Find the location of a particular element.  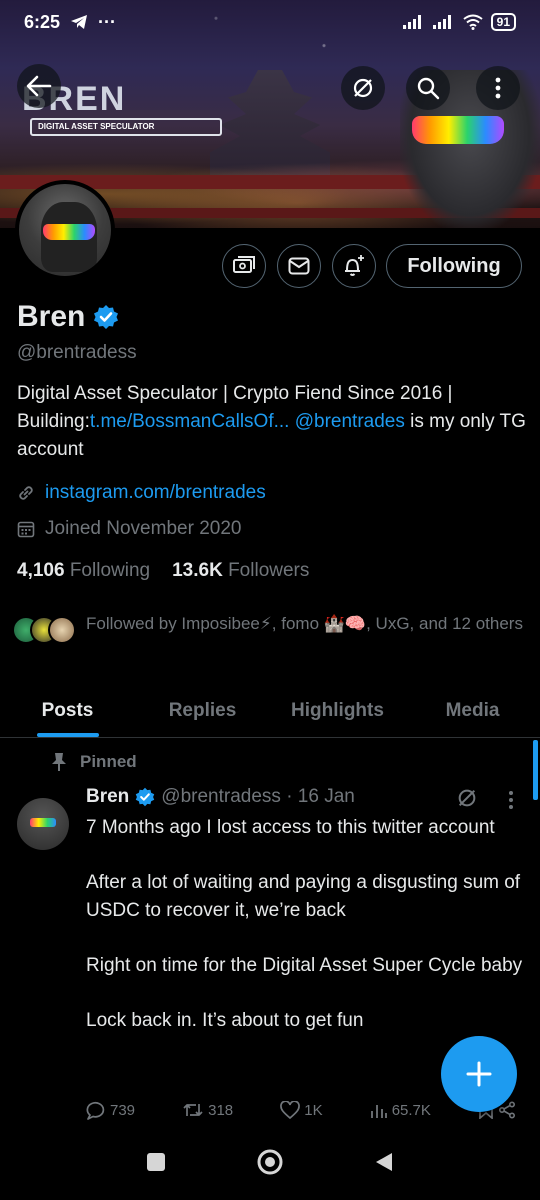

views-button: 65.7K is located at coordinates (400, 1110).